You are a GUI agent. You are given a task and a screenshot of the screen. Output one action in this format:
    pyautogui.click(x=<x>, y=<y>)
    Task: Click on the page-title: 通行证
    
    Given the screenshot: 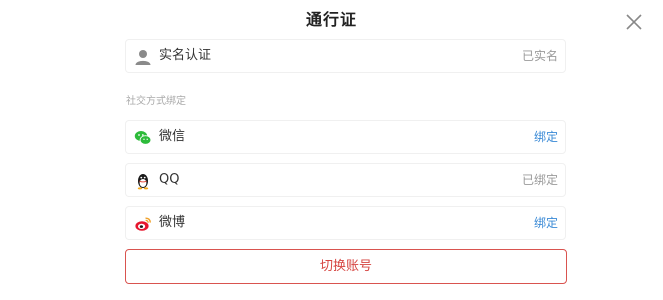 What is the action you would take?
    pyautogui.click(x=331, y=19)
    